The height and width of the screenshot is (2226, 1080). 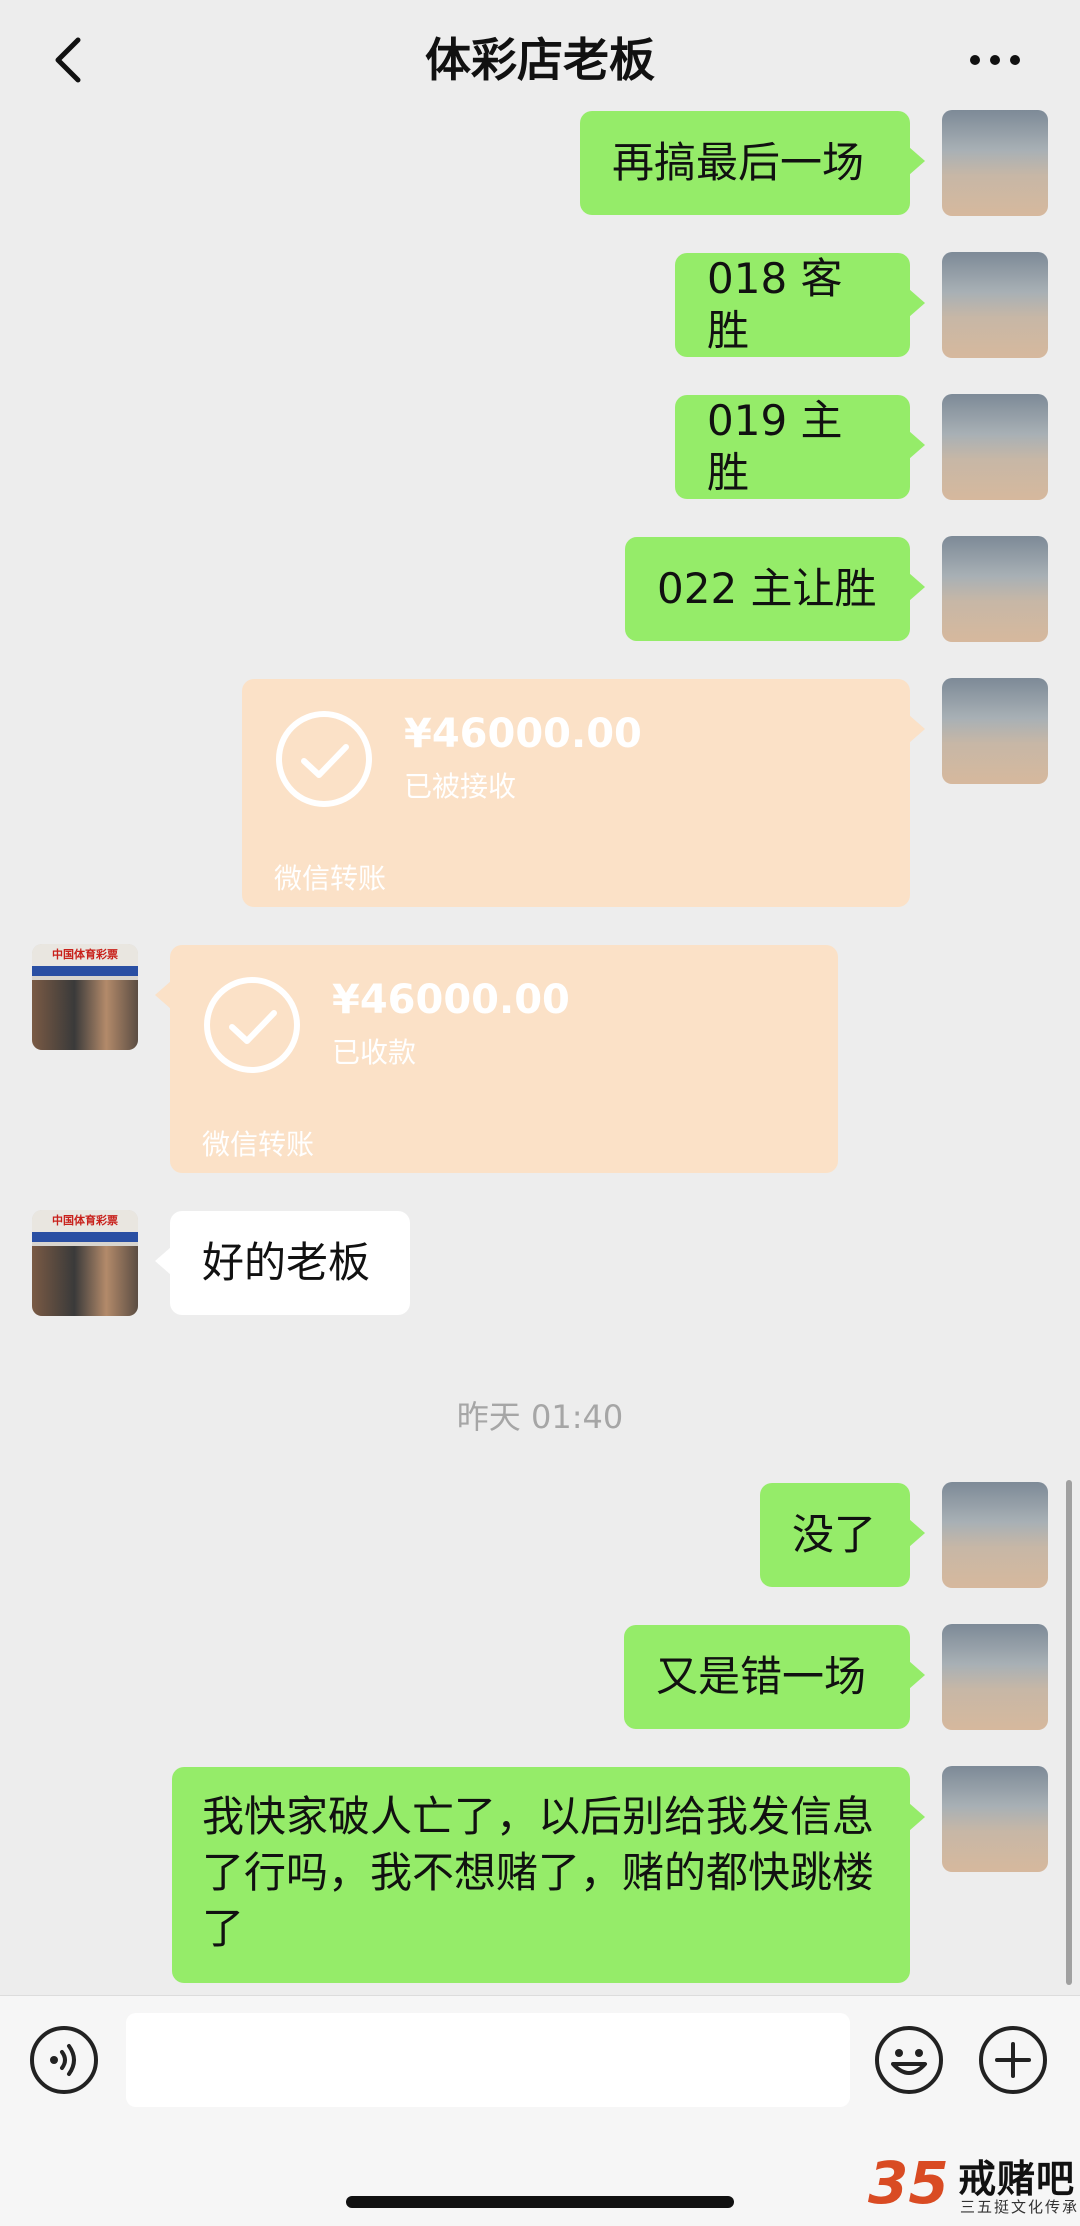 I want to click on message-bubble: 没了, so click(x=842, y=1535).